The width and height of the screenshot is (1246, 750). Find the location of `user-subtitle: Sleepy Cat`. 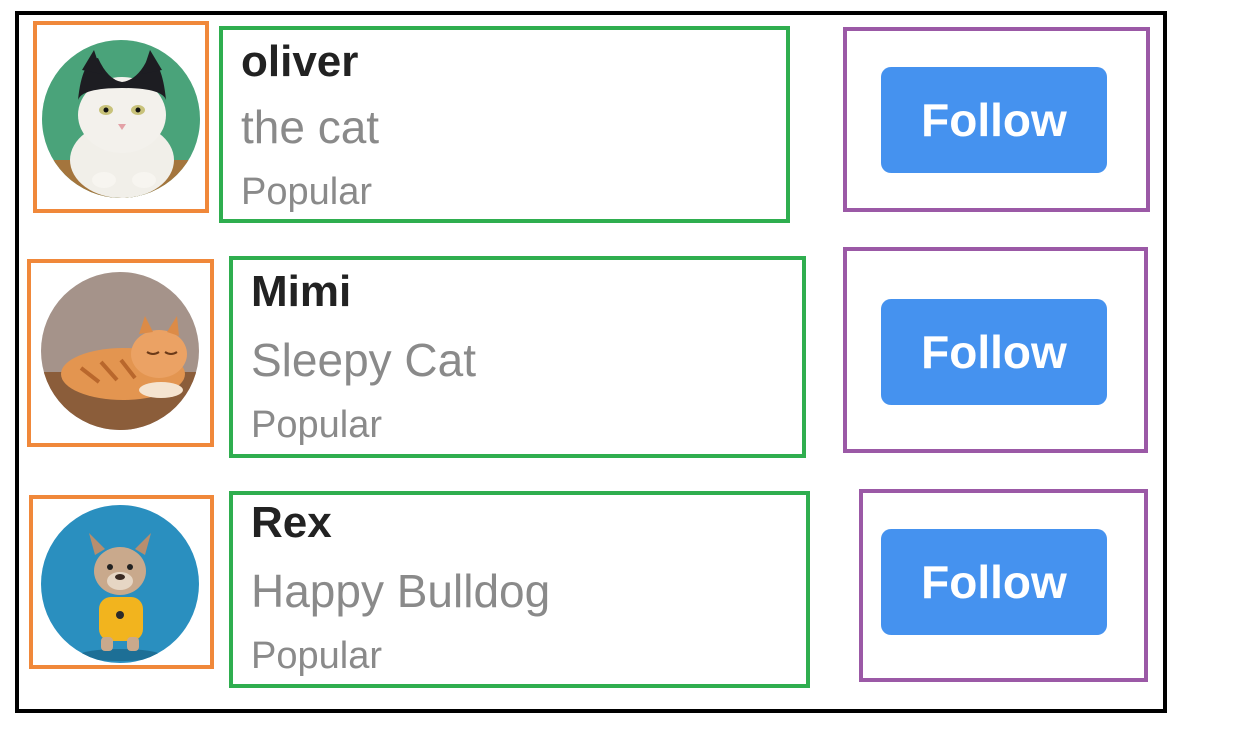

user-subtitle: Sleepy Cat is located at coordinates (364, 360).